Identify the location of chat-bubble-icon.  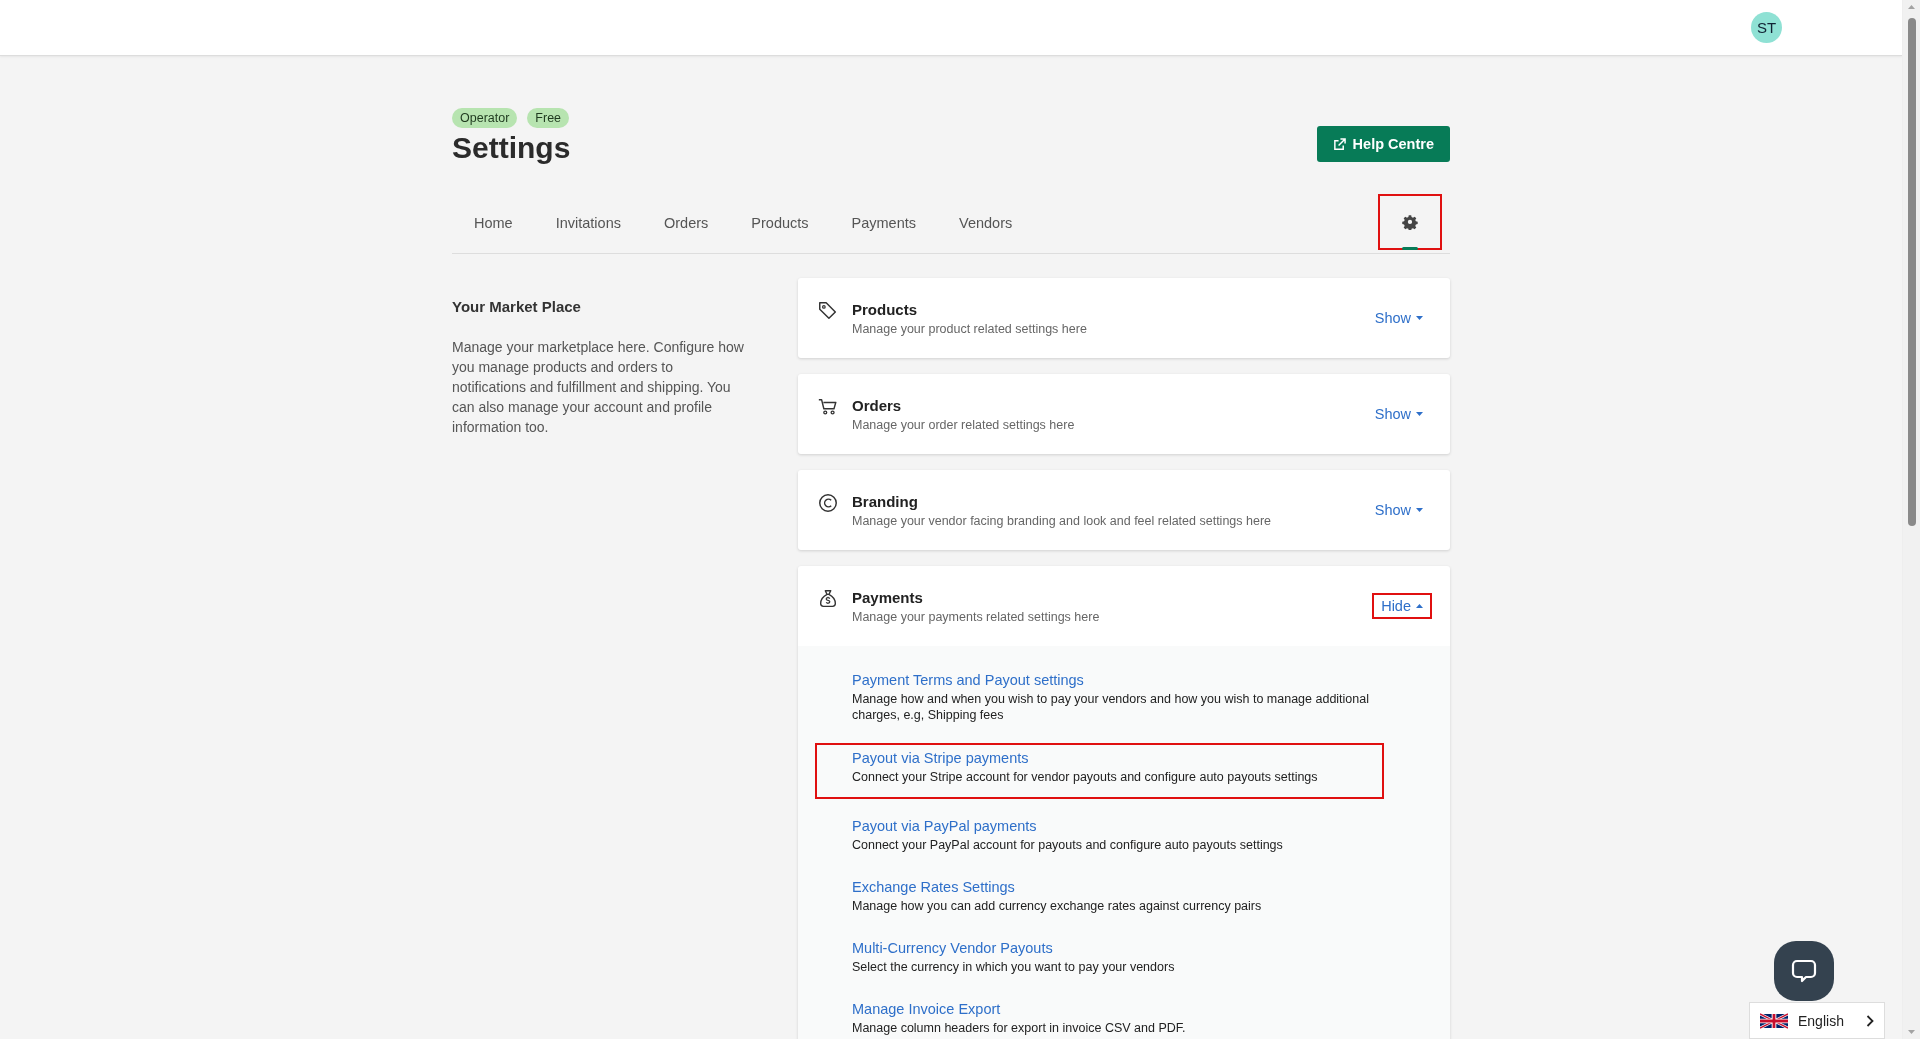
(1804, 971).